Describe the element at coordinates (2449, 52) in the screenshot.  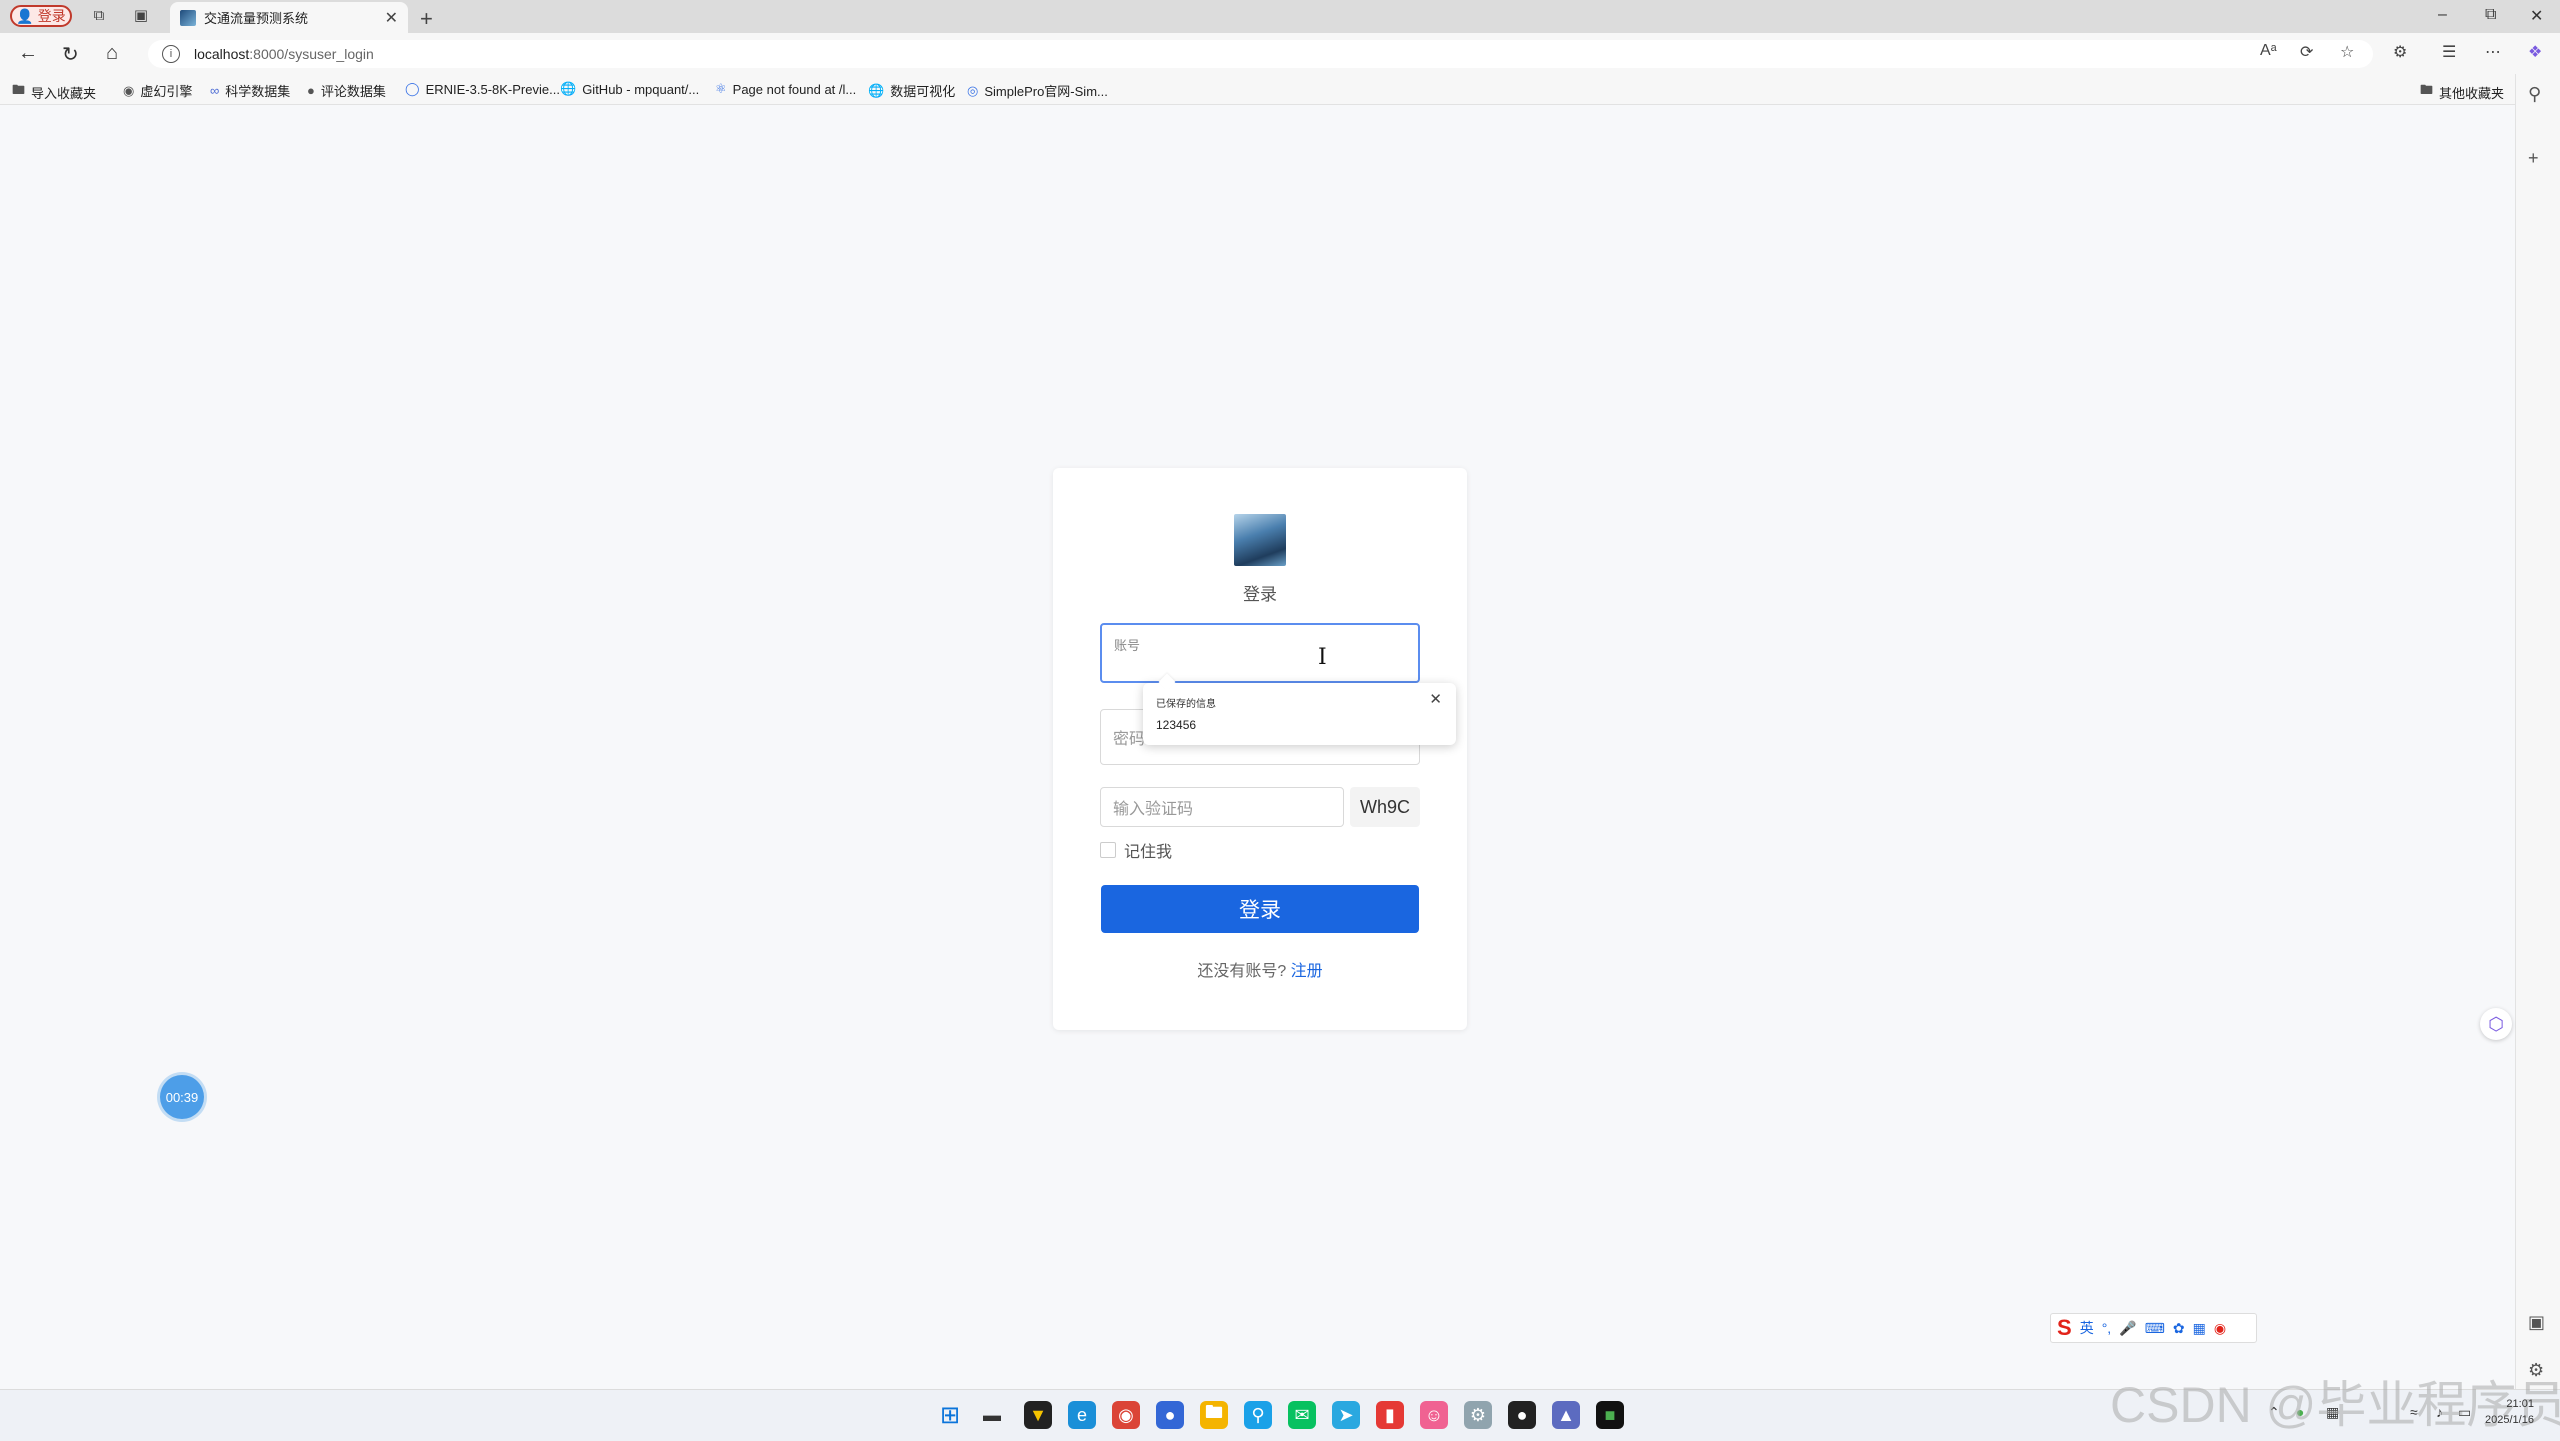
I see `favorites-icon: ☰` at that location.